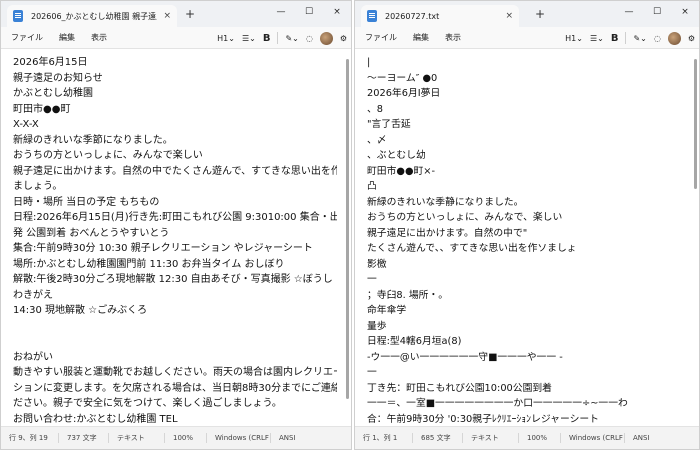 The image size is (700, 450). What do you see at coordinates (412, 16) in the screenshot?
I see `tab-title: 20260727.txt` at bounding box center [412, 16].